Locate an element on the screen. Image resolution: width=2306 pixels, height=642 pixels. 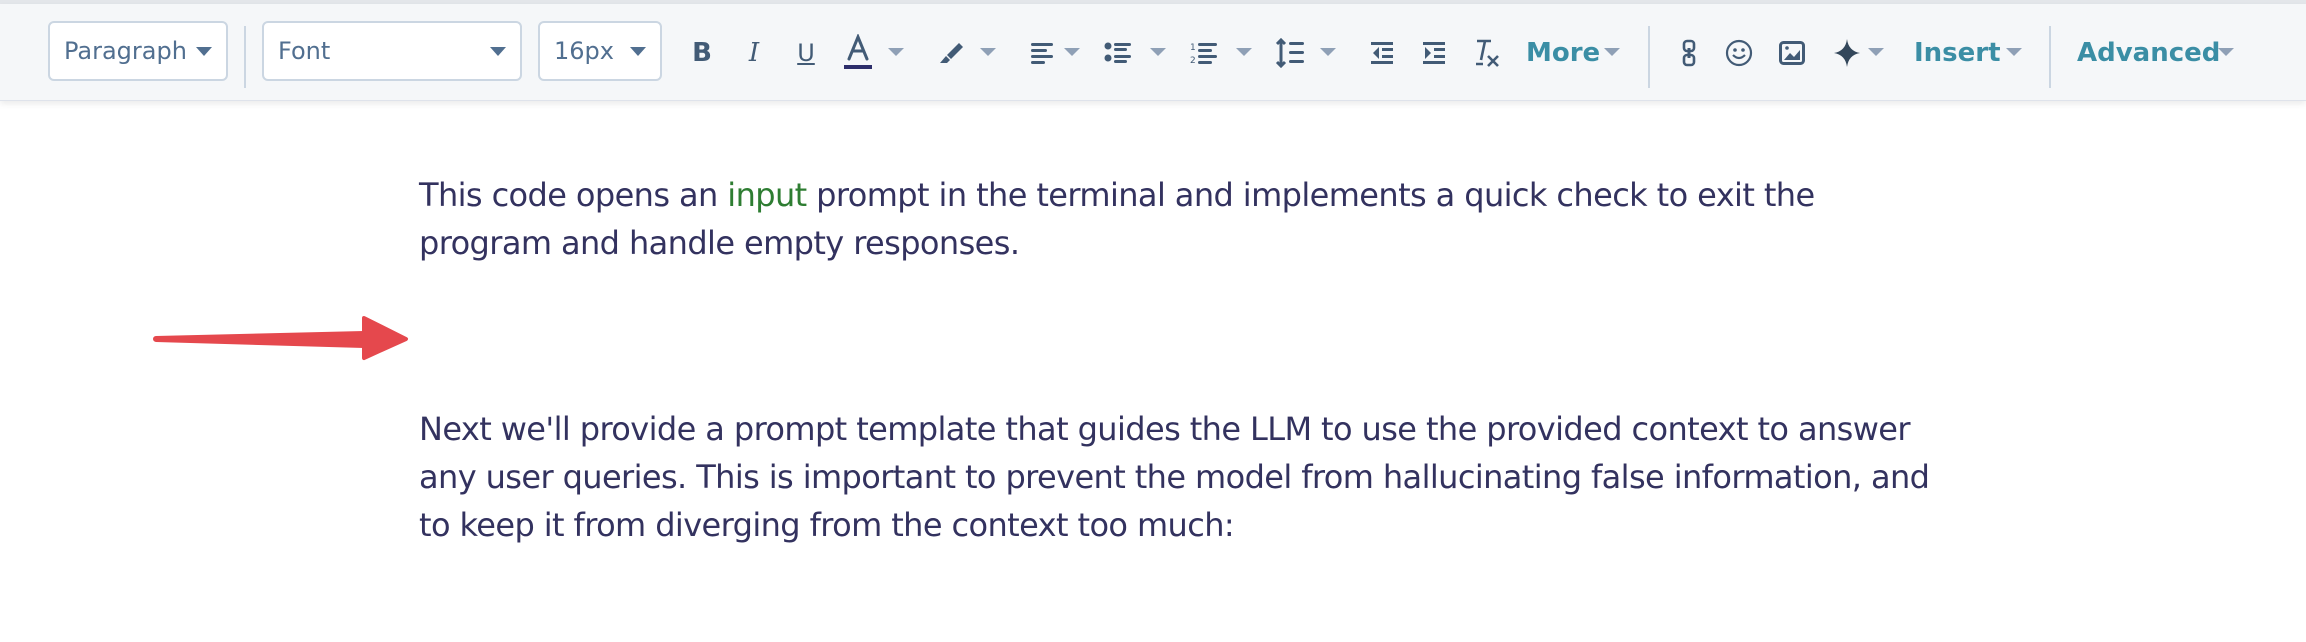
outdent-button is located at coordinates (1383, 53).